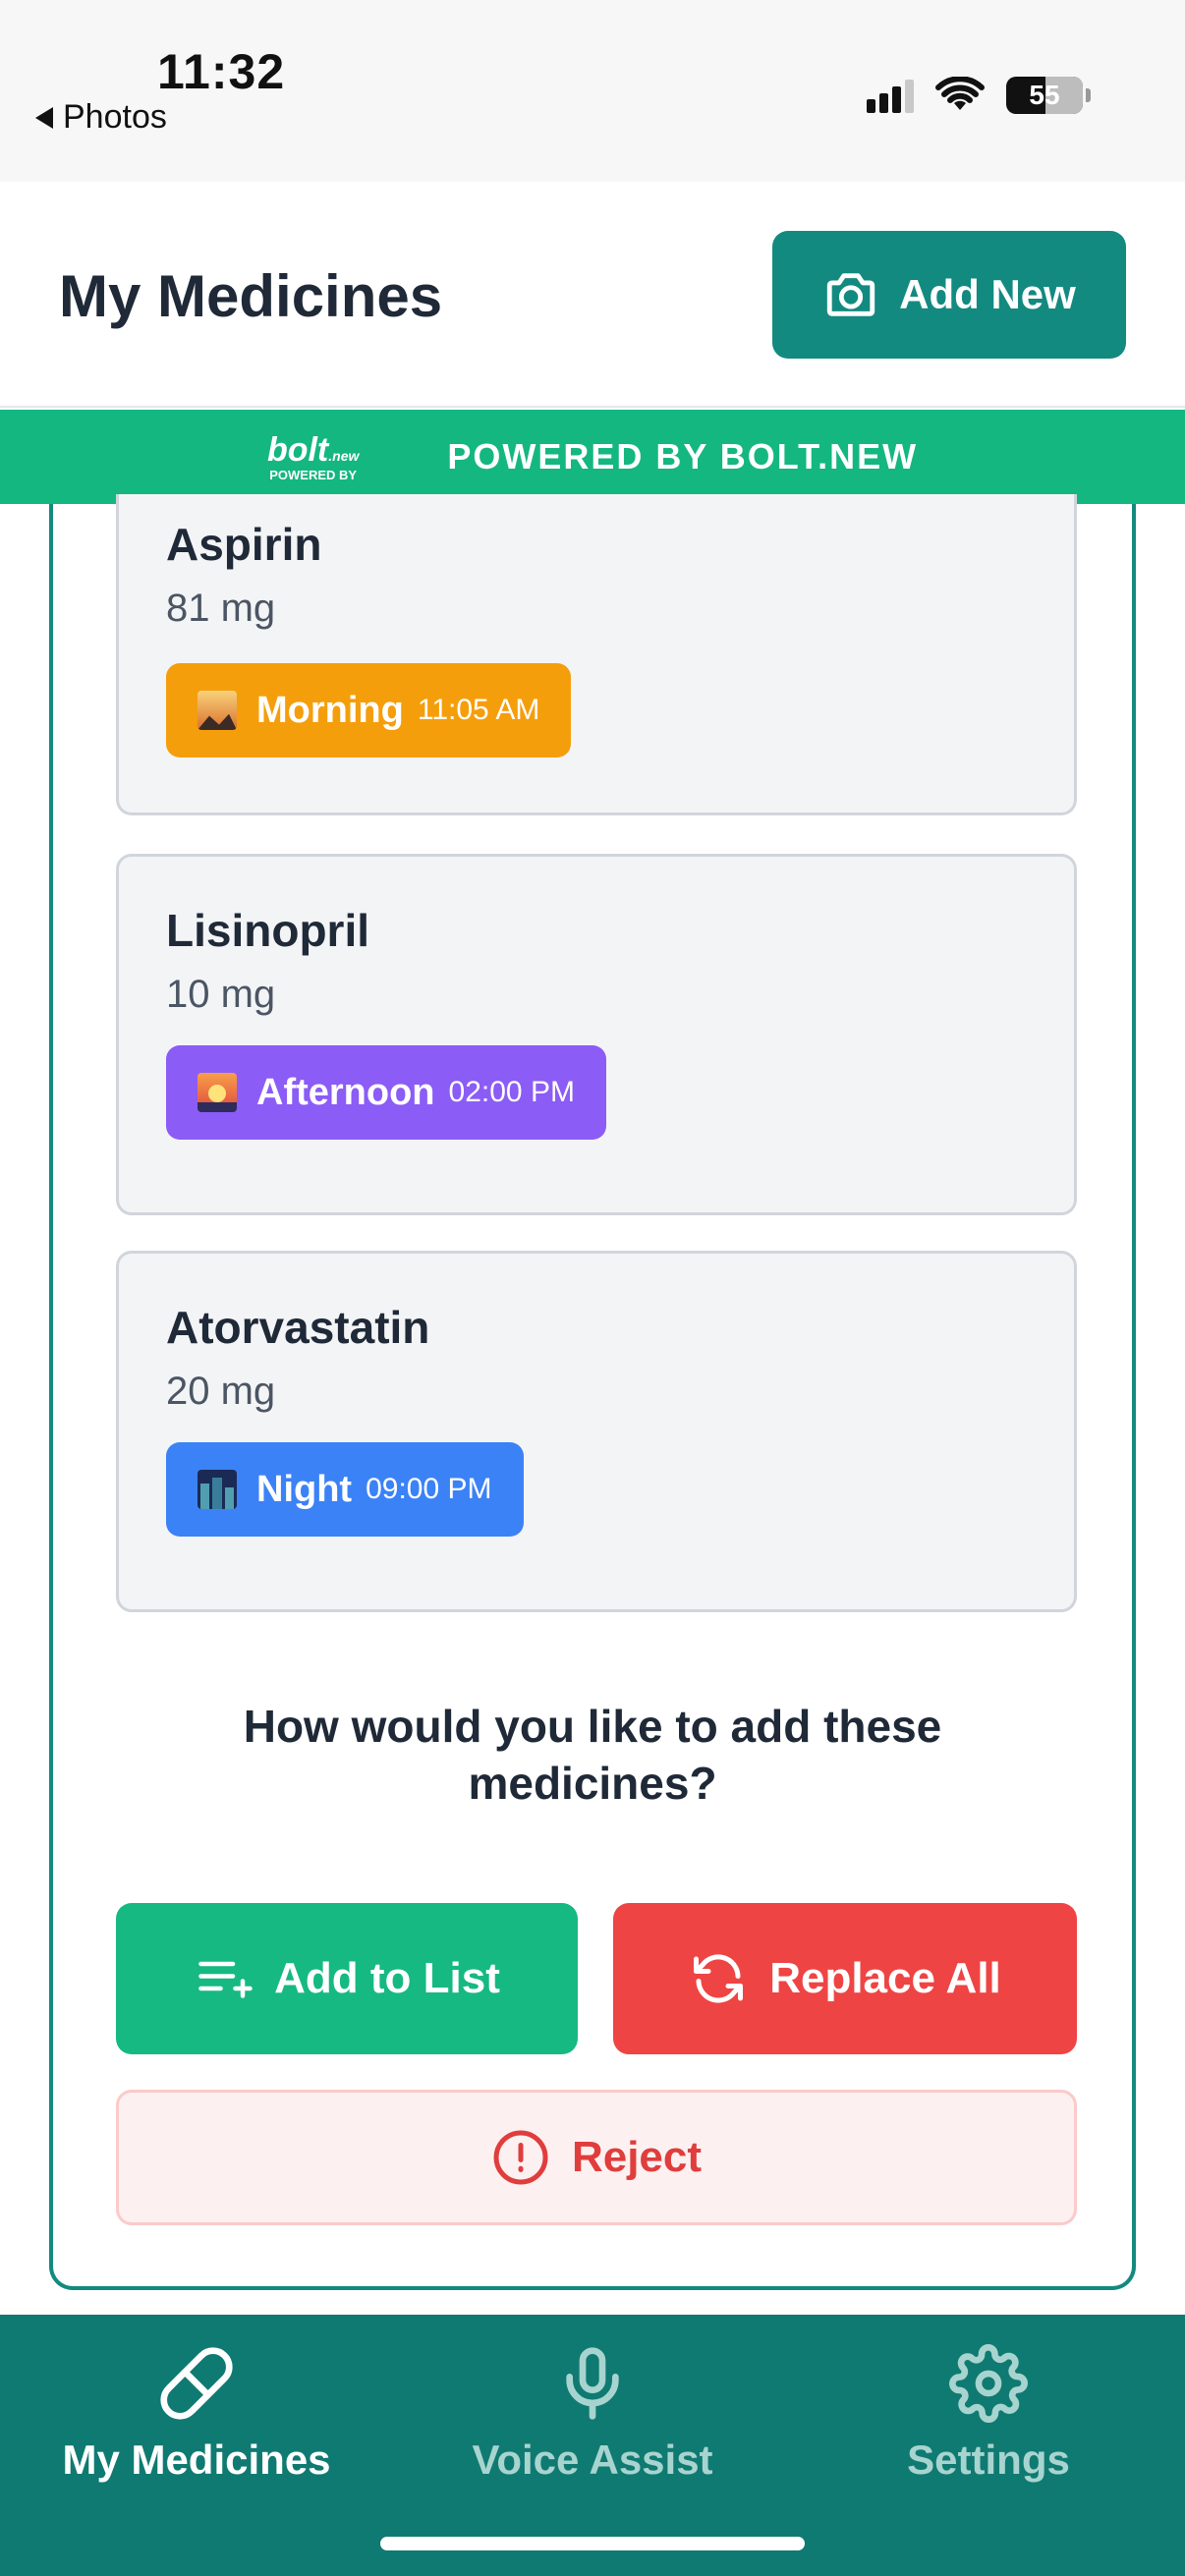 The height and width of the screenshot is (2576, 1185). I want to click on back-to-photos-link: Photos, so click(101, 117).